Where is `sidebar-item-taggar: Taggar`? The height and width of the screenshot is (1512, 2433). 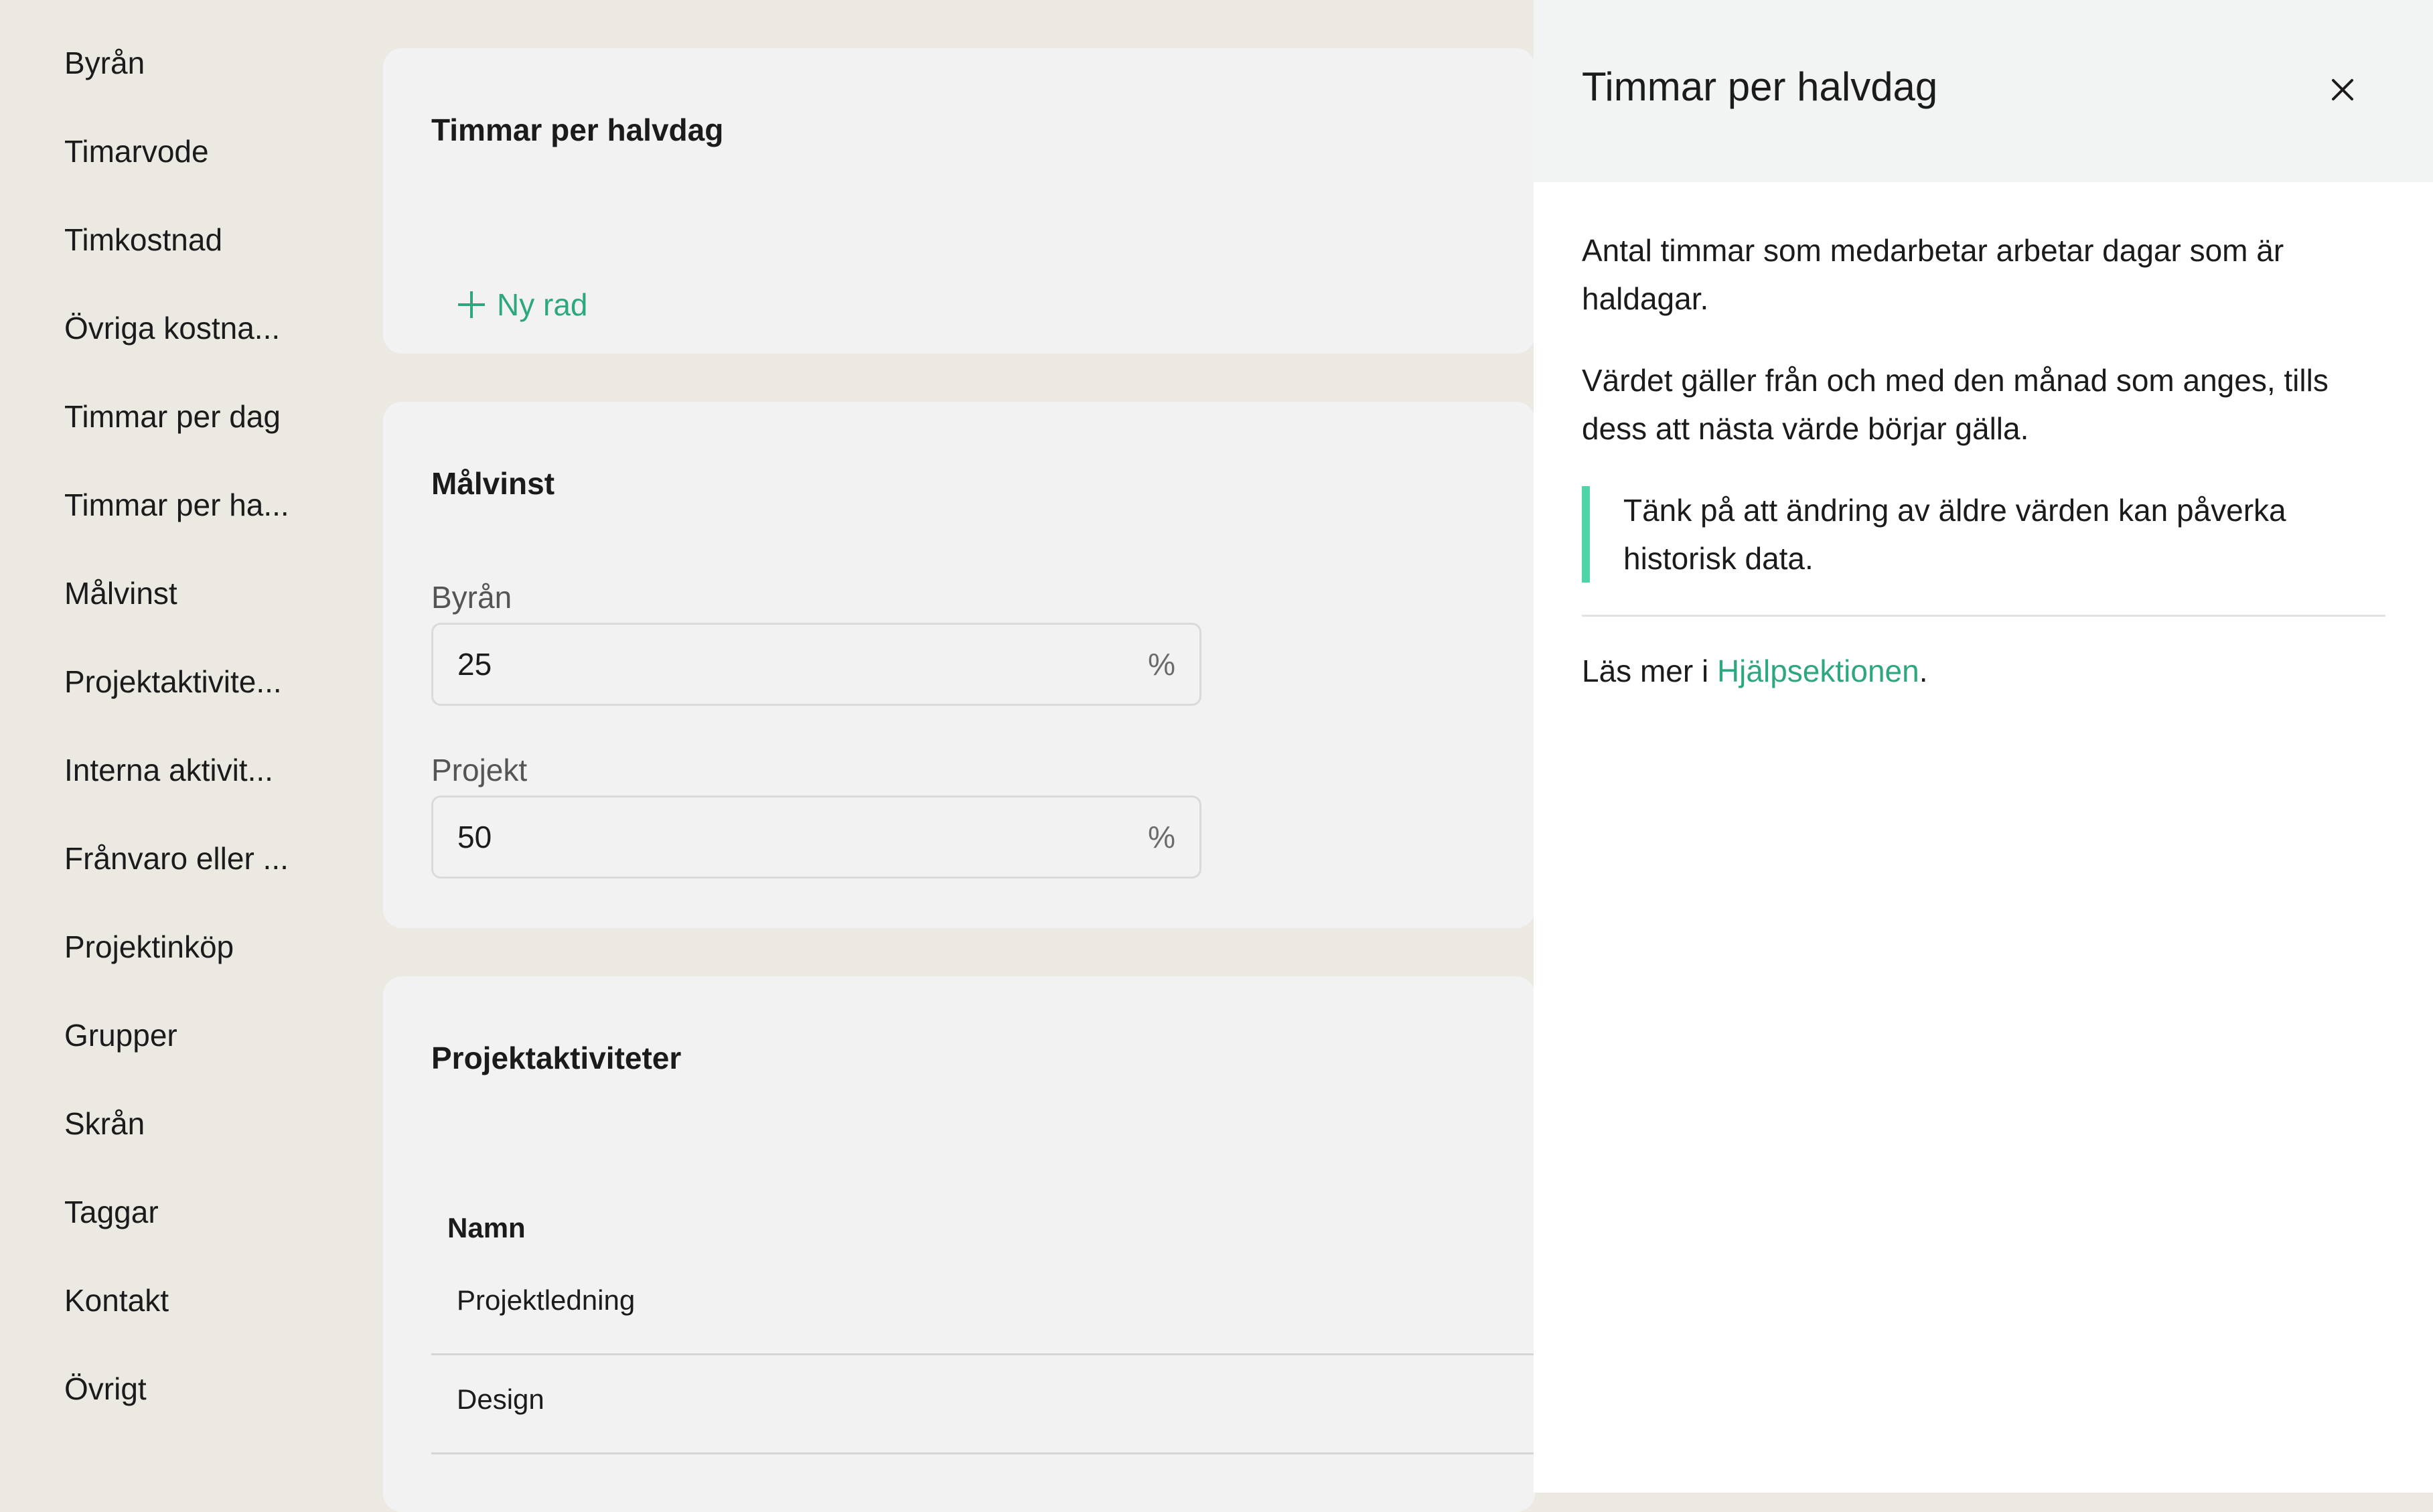 sidebar-item-taggar: Taggar is located at coordinates (111, 1212).